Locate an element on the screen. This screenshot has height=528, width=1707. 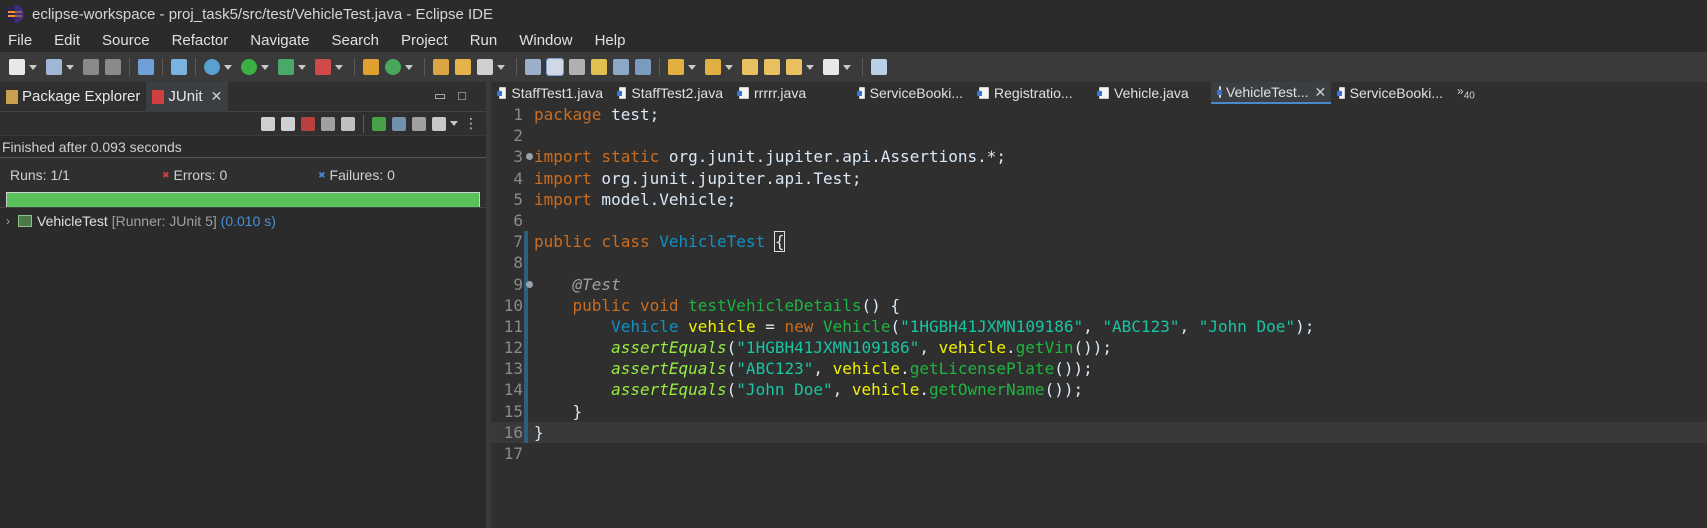
line-number: 1 is located at coordinates (518, 114).